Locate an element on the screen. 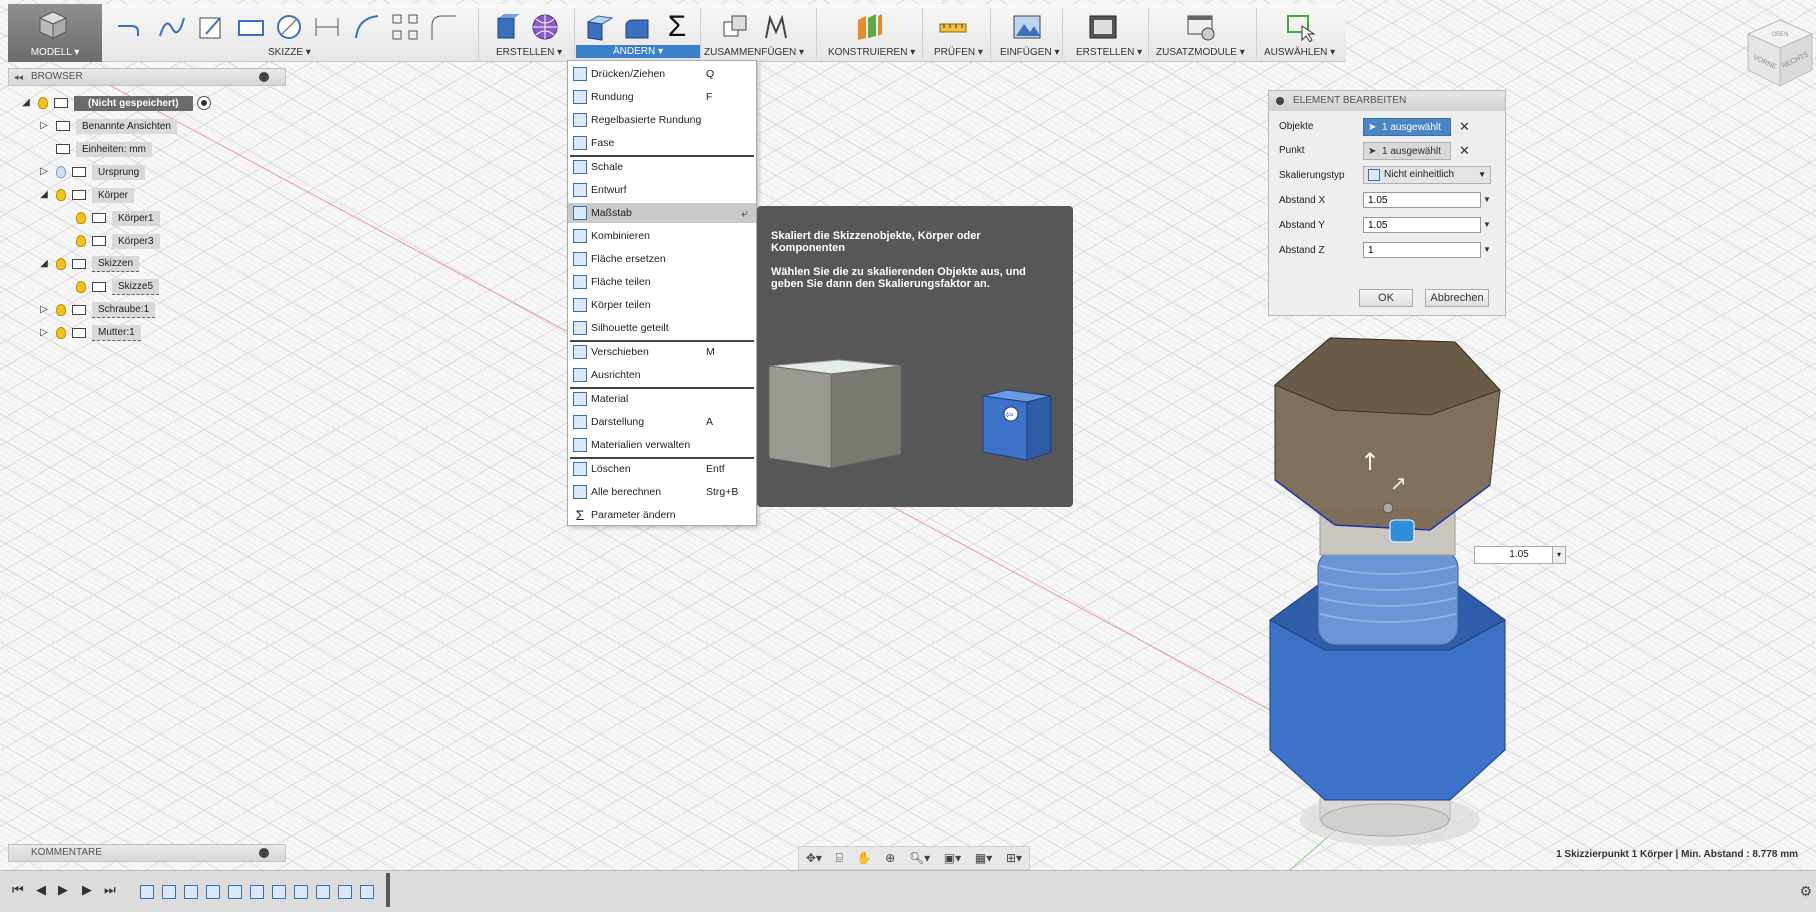 The height and width of the screenshot is (912, 1816). tree-label-views: Benannte Ansichten is located at coordinates (126, 126).